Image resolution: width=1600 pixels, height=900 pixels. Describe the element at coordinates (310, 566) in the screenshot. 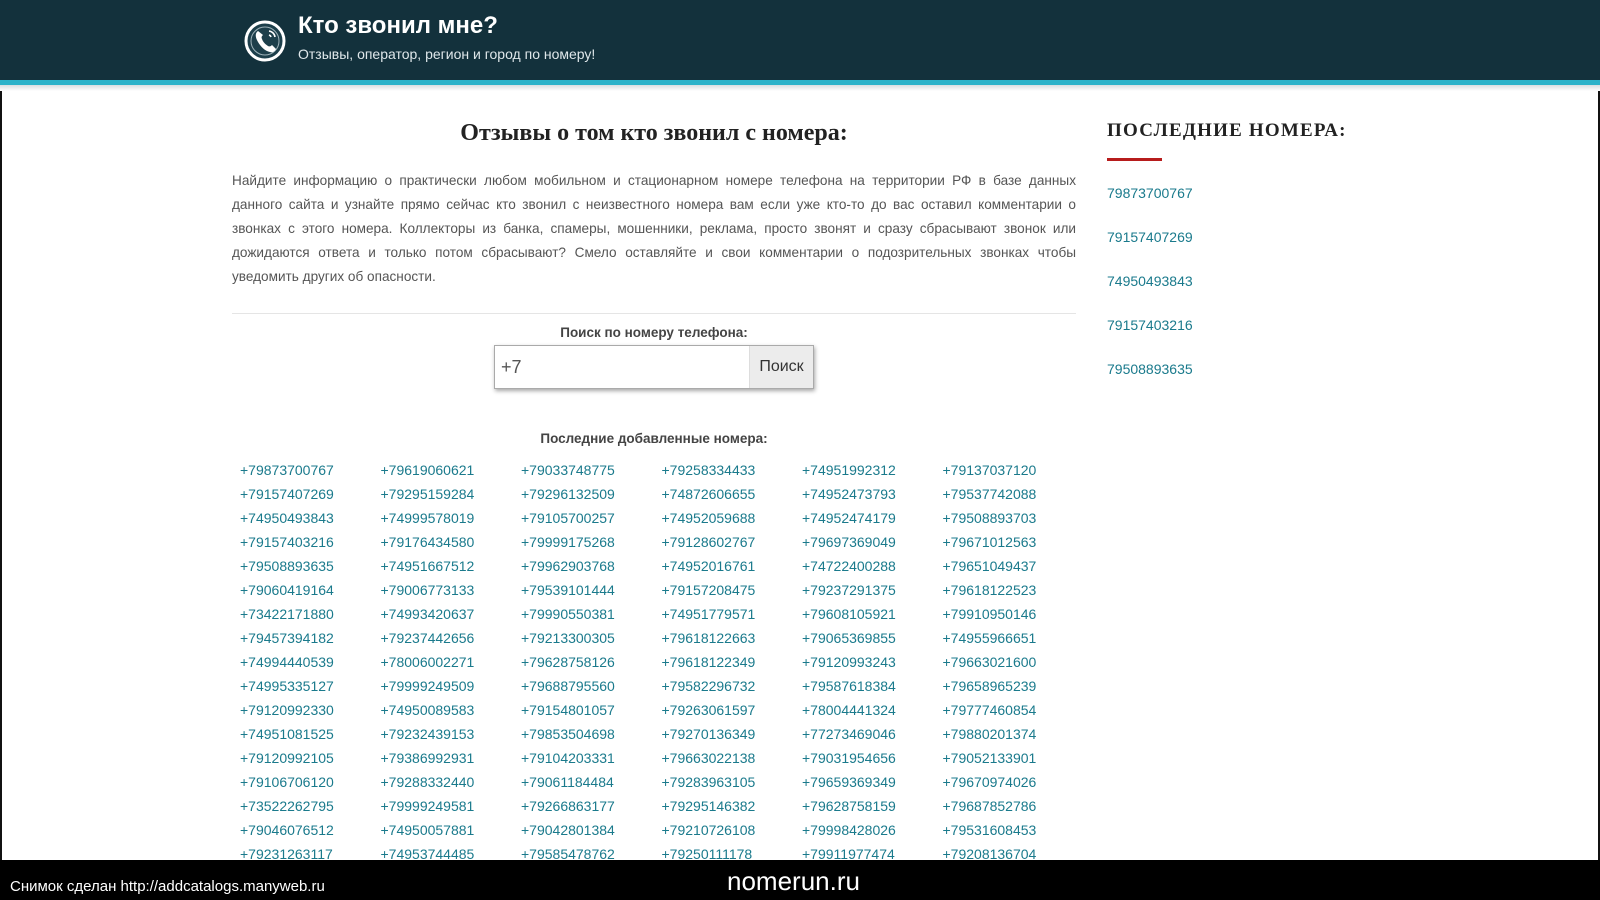

I see `phone-number-link: +79508893635` at that location.